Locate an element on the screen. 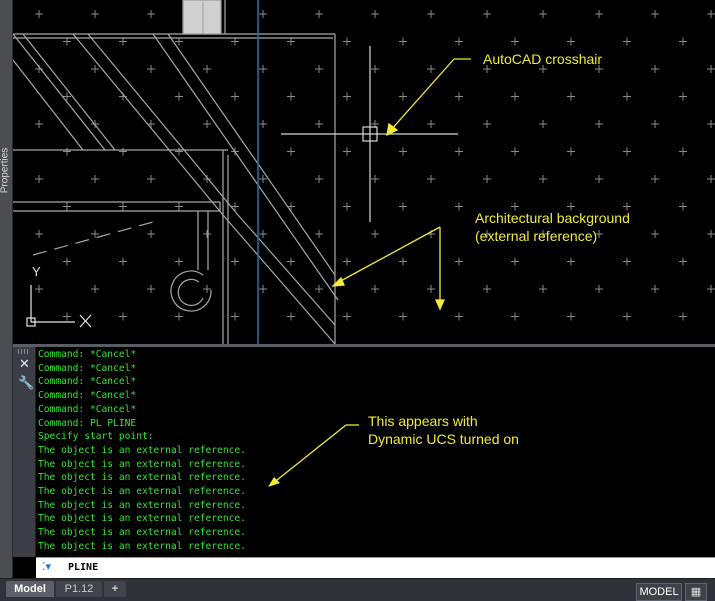 This screenshot has height=601, width=715. tab-model: Model is located at coordinates (30, 589).